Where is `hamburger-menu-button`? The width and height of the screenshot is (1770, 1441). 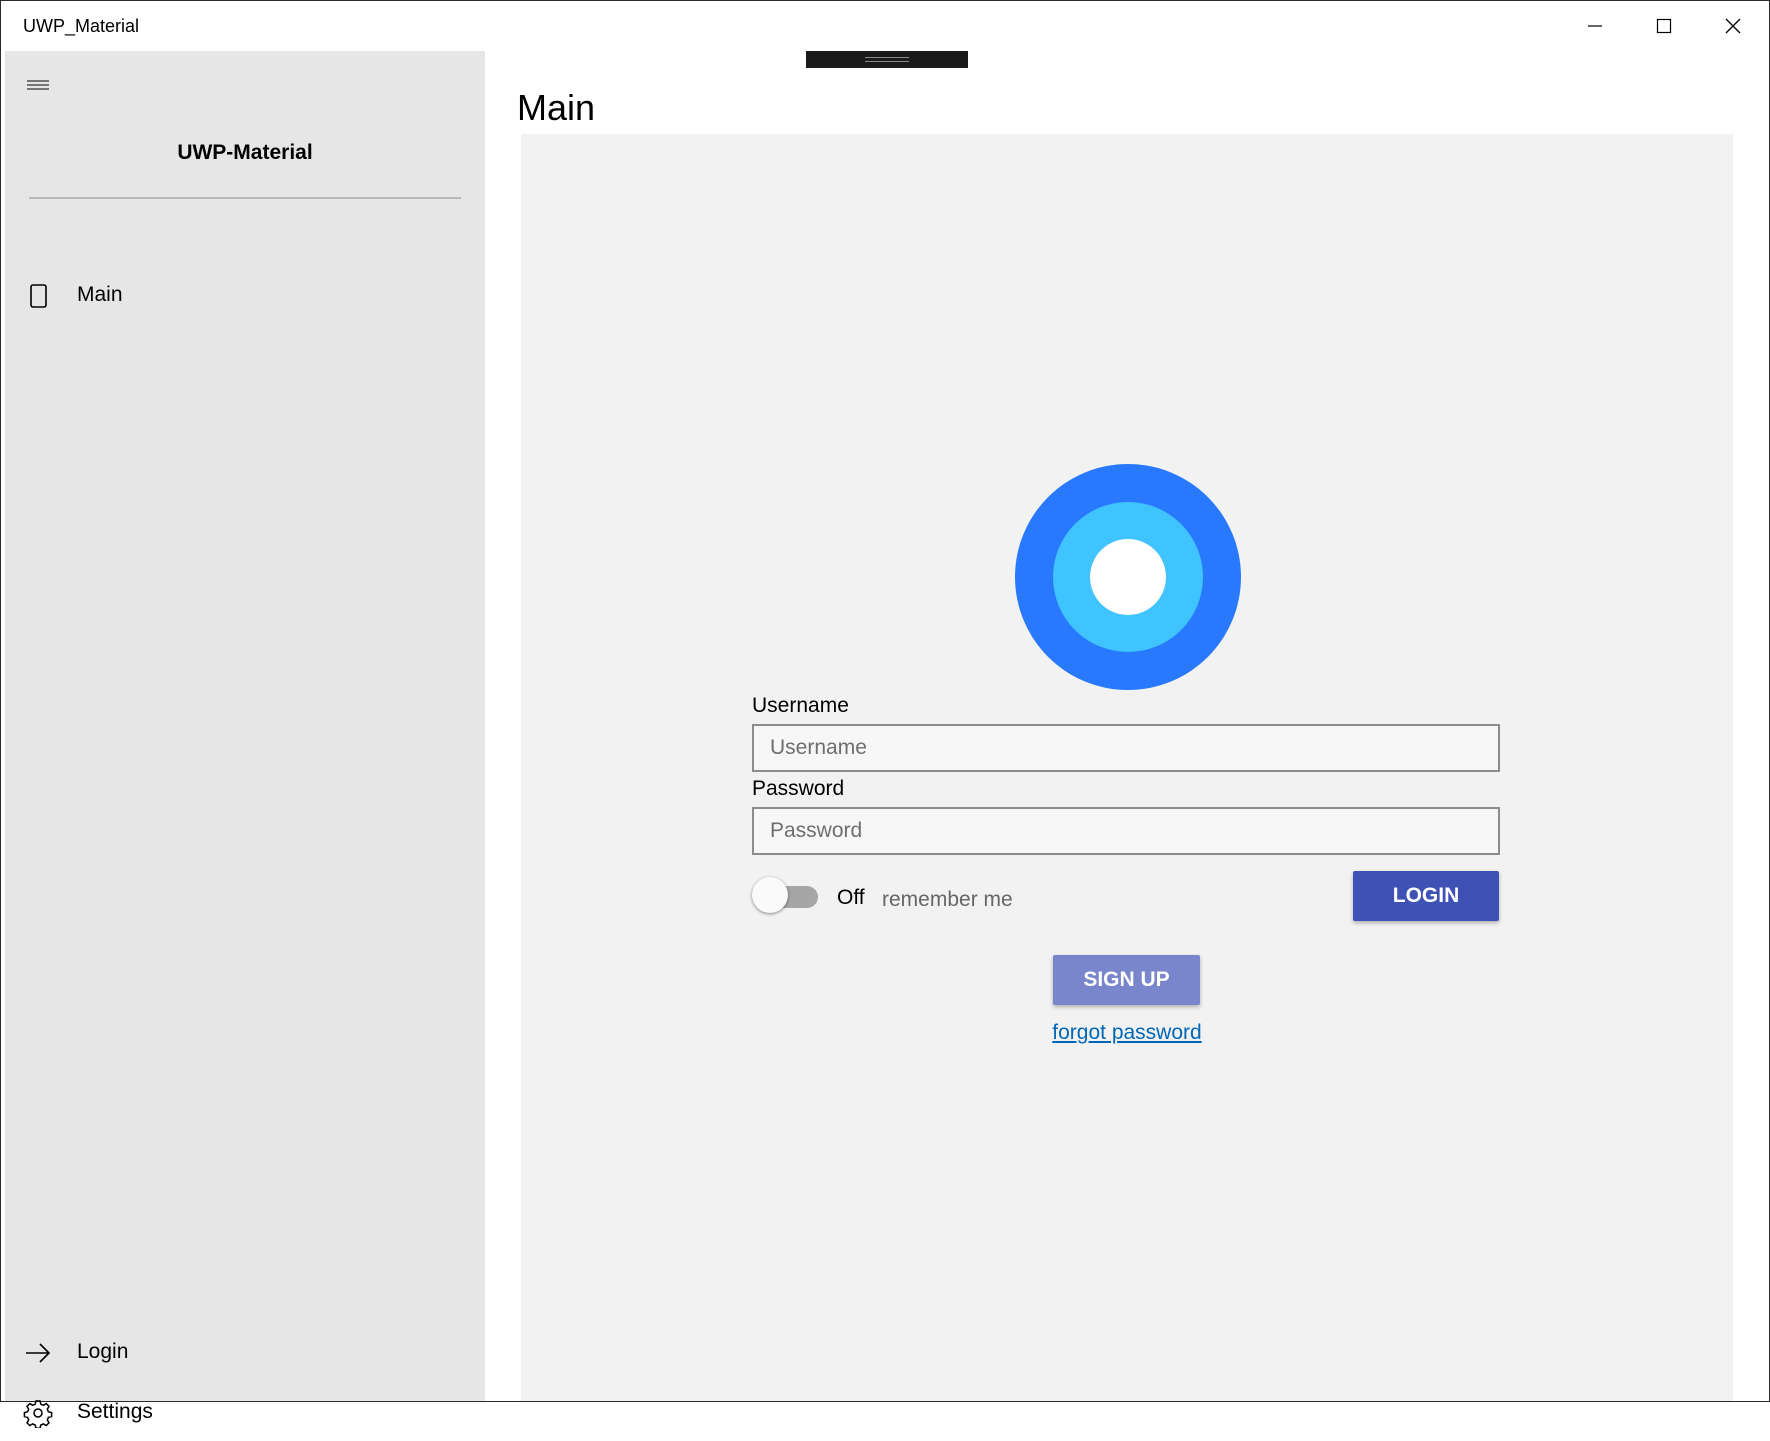 hamburger-menu-button is located at coordinates (38, 86).